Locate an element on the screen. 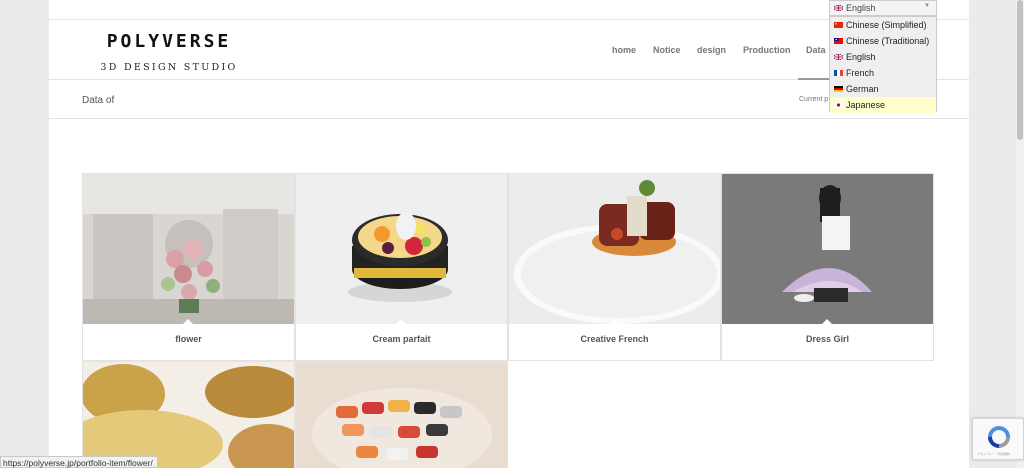 The width and height of the screenshot is (1024, 468). language-option-german: German is located at coordinates (883, 89).